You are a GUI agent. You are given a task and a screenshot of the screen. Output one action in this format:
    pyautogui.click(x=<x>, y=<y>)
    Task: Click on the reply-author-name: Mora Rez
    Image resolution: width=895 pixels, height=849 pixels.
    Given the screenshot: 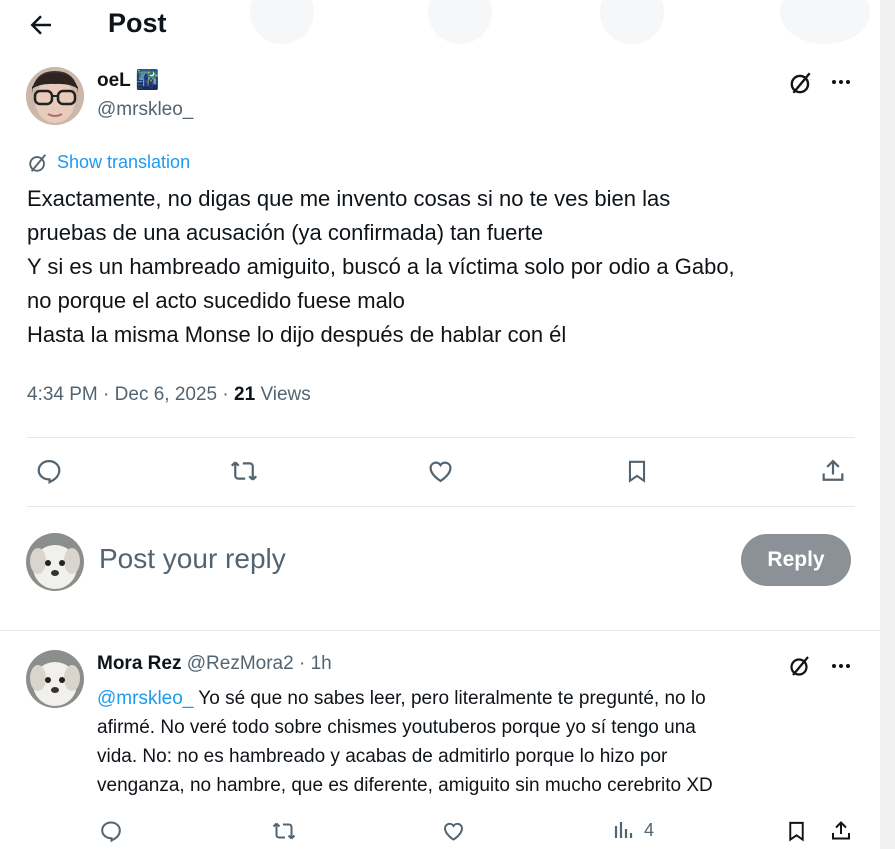 What is the action you would take?
    pyautogui.click(x=139, y=663)
    